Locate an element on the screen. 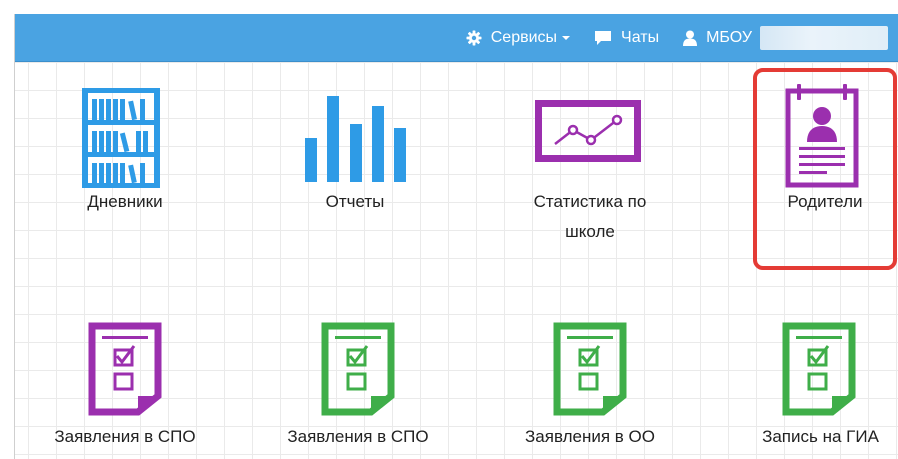 This screenshot has width=898, height=459. tile-school-stats: Статистика по школе is located at coordinates (590, 167).